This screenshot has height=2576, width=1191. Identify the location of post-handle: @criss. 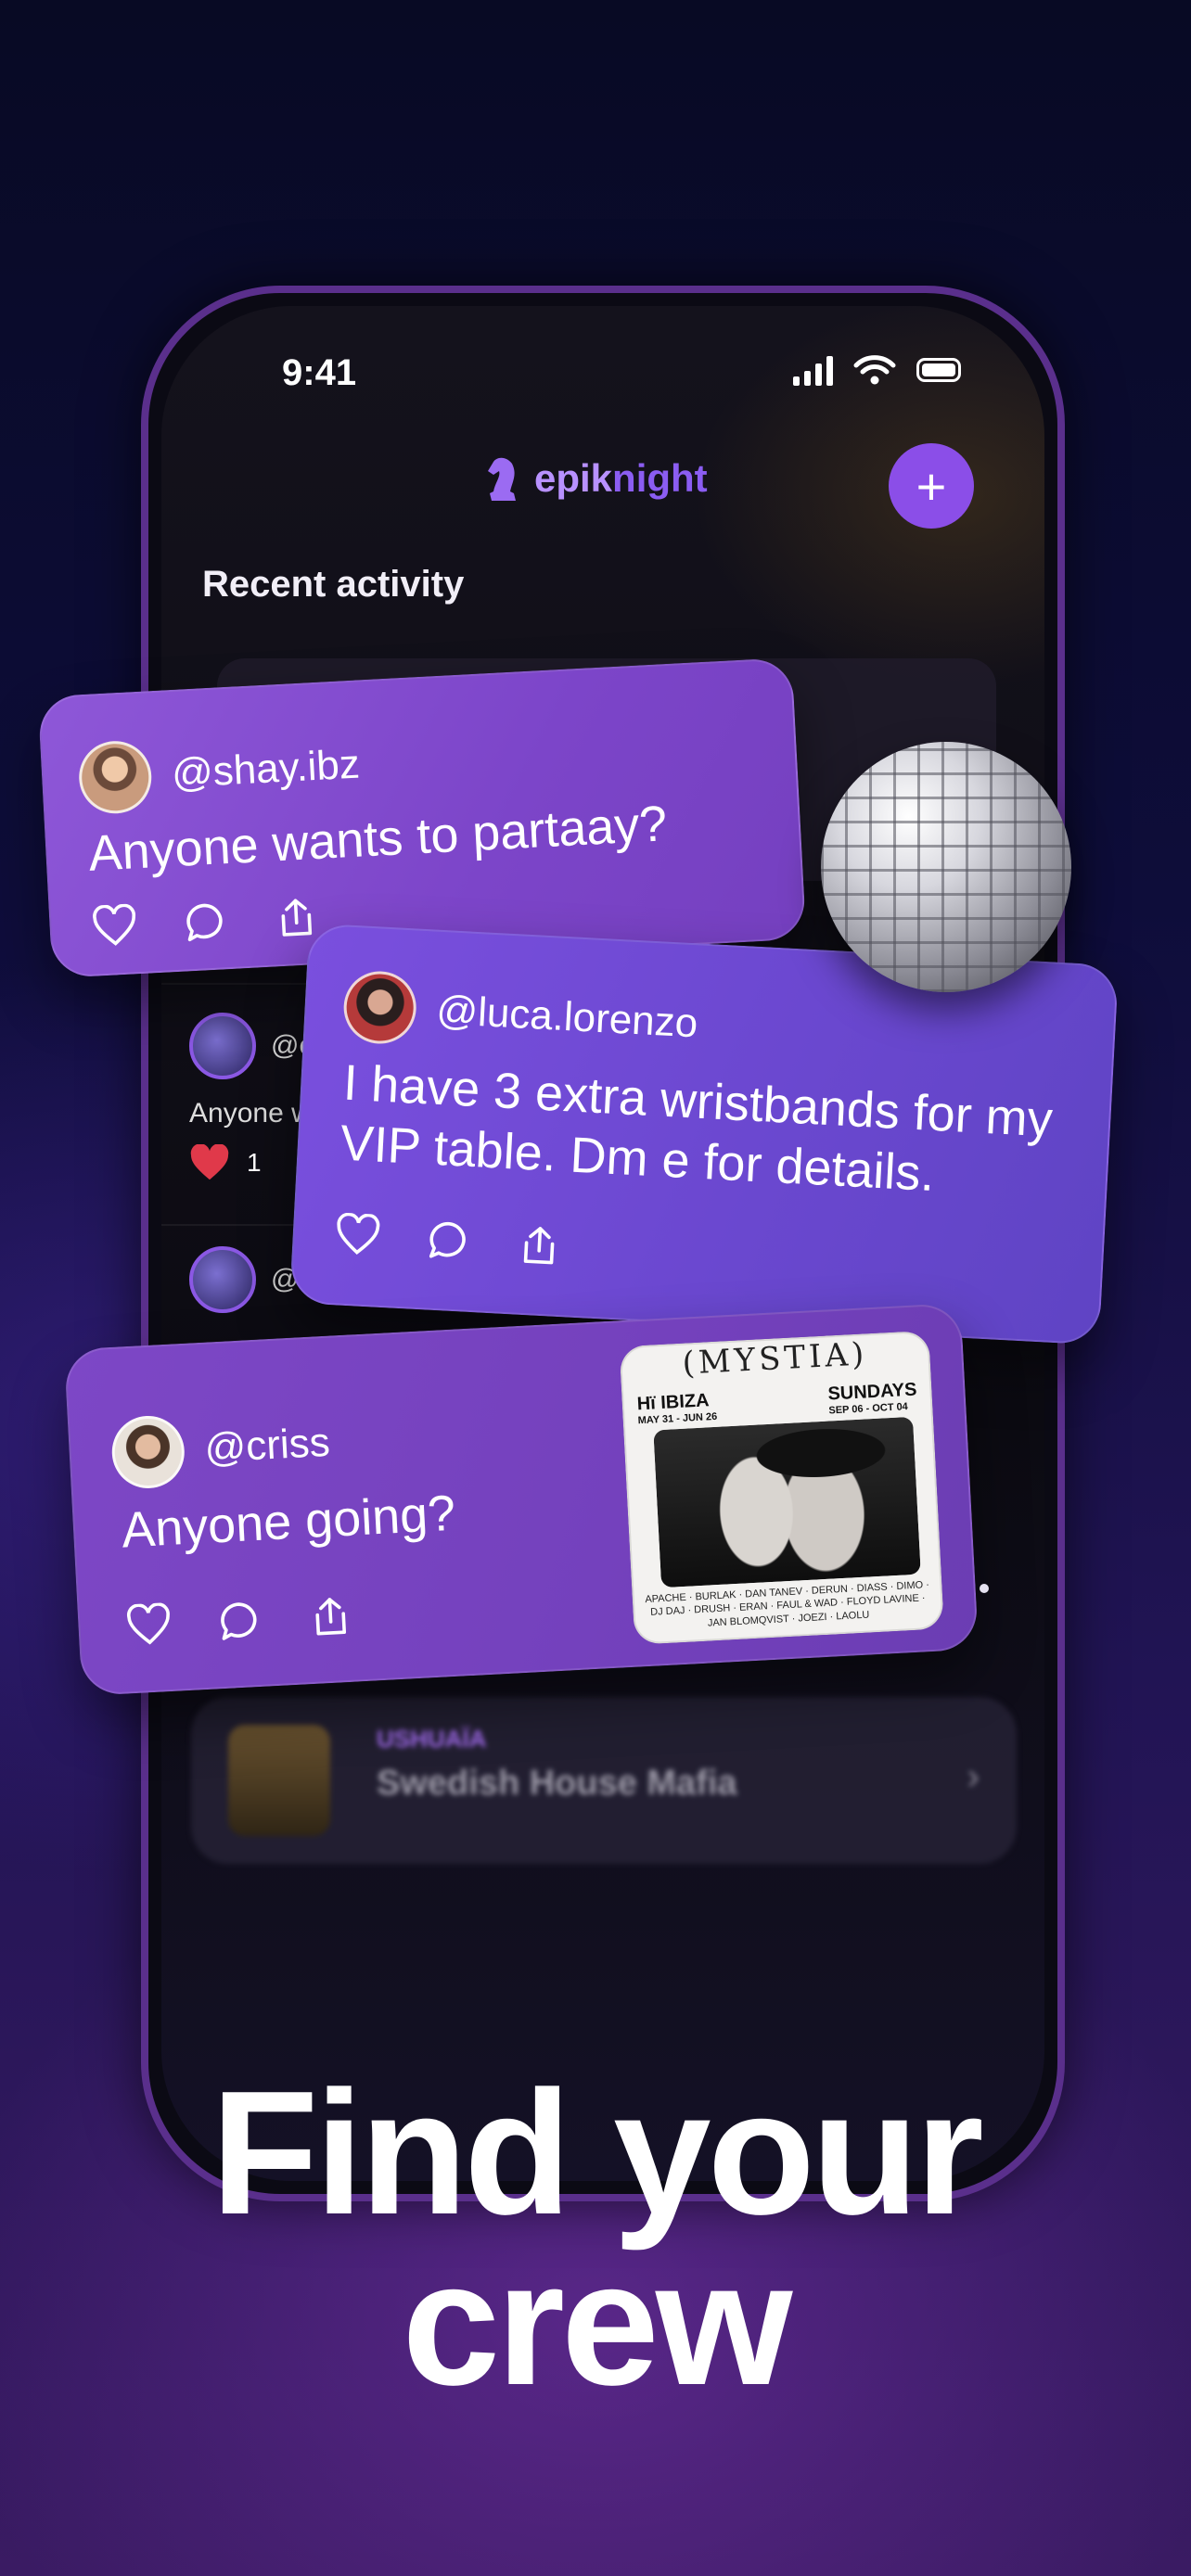
(267, 1445).